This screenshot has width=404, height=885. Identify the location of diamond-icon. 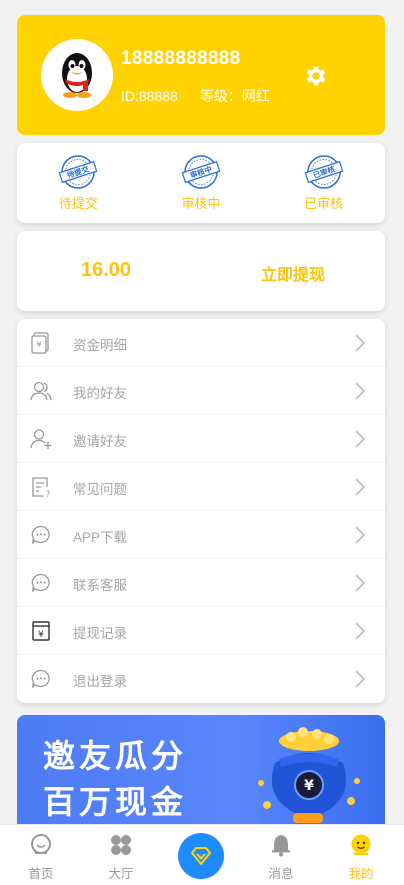
(201, 856).